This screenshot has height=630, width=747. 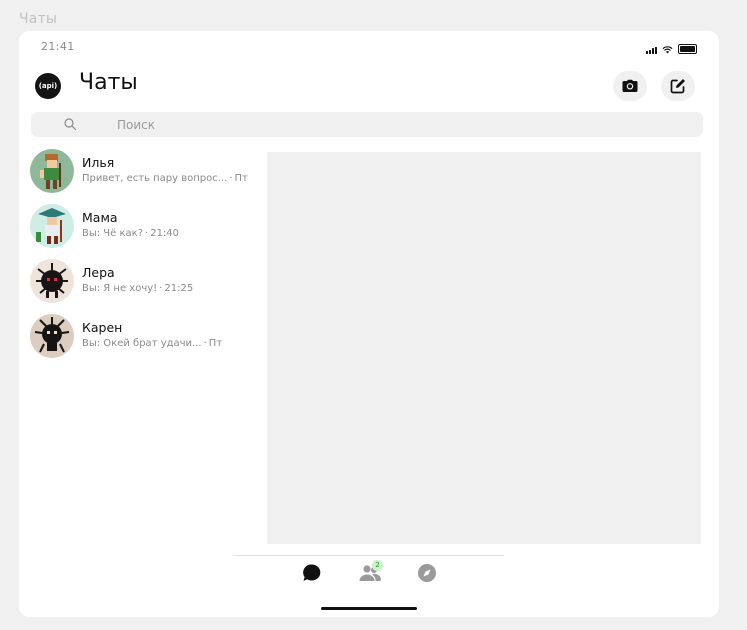 I want to click on profile-avatar: (api), so click(x=48, y=86).